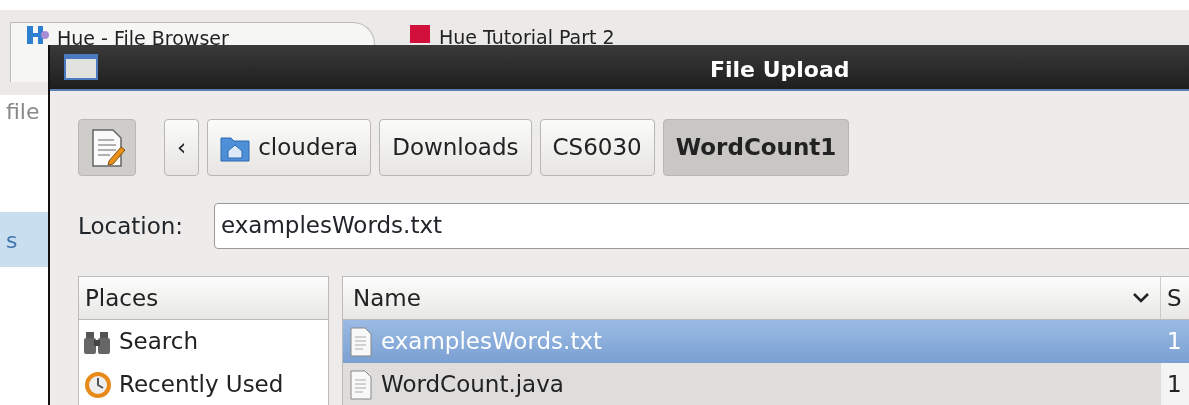 The image size is (1189, 405). What do you see at coordinates (143, 38) in the screenshot?
I see `tab-title: Hue - File Browser` at bounding box center [143, 38].